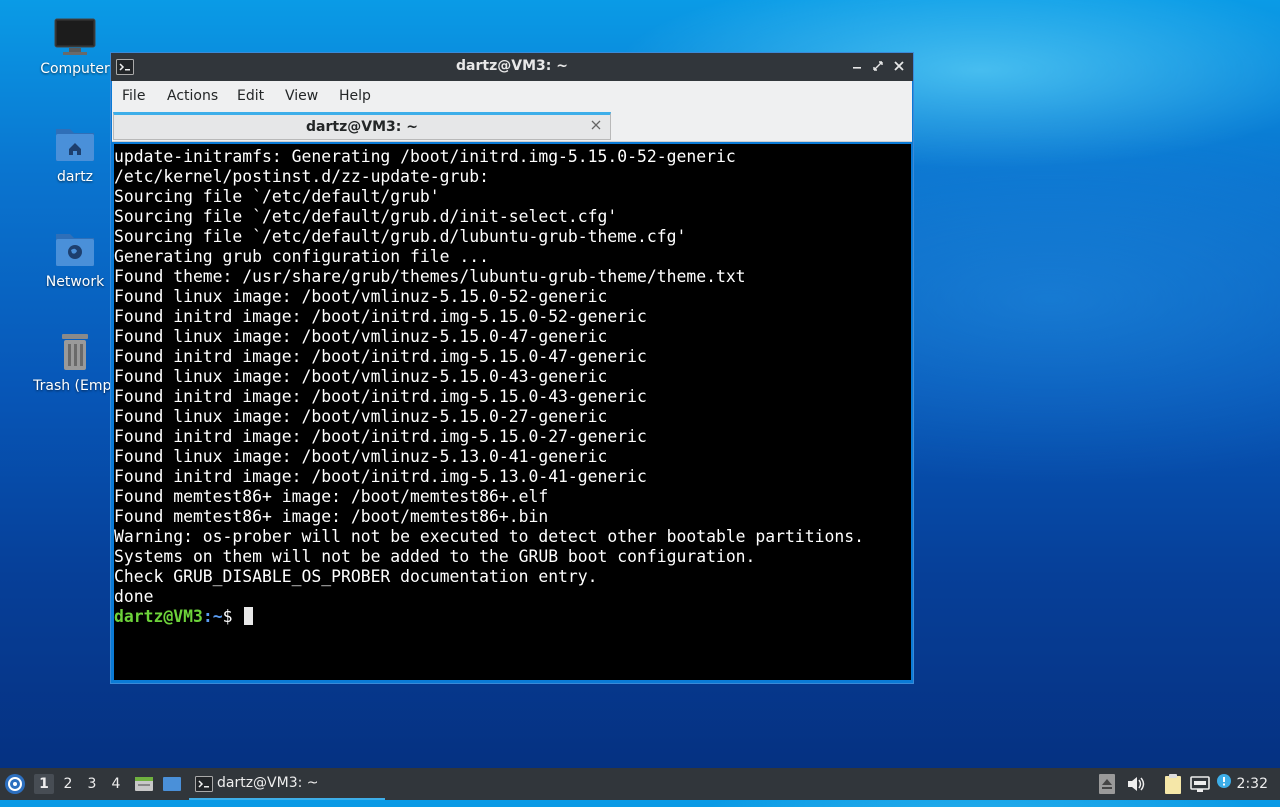 The image size is (1280, 807). What do you see at coordinates (75, 250) in the screenshot?
I see `network-folder-icon` at bounding box center [75, 250].